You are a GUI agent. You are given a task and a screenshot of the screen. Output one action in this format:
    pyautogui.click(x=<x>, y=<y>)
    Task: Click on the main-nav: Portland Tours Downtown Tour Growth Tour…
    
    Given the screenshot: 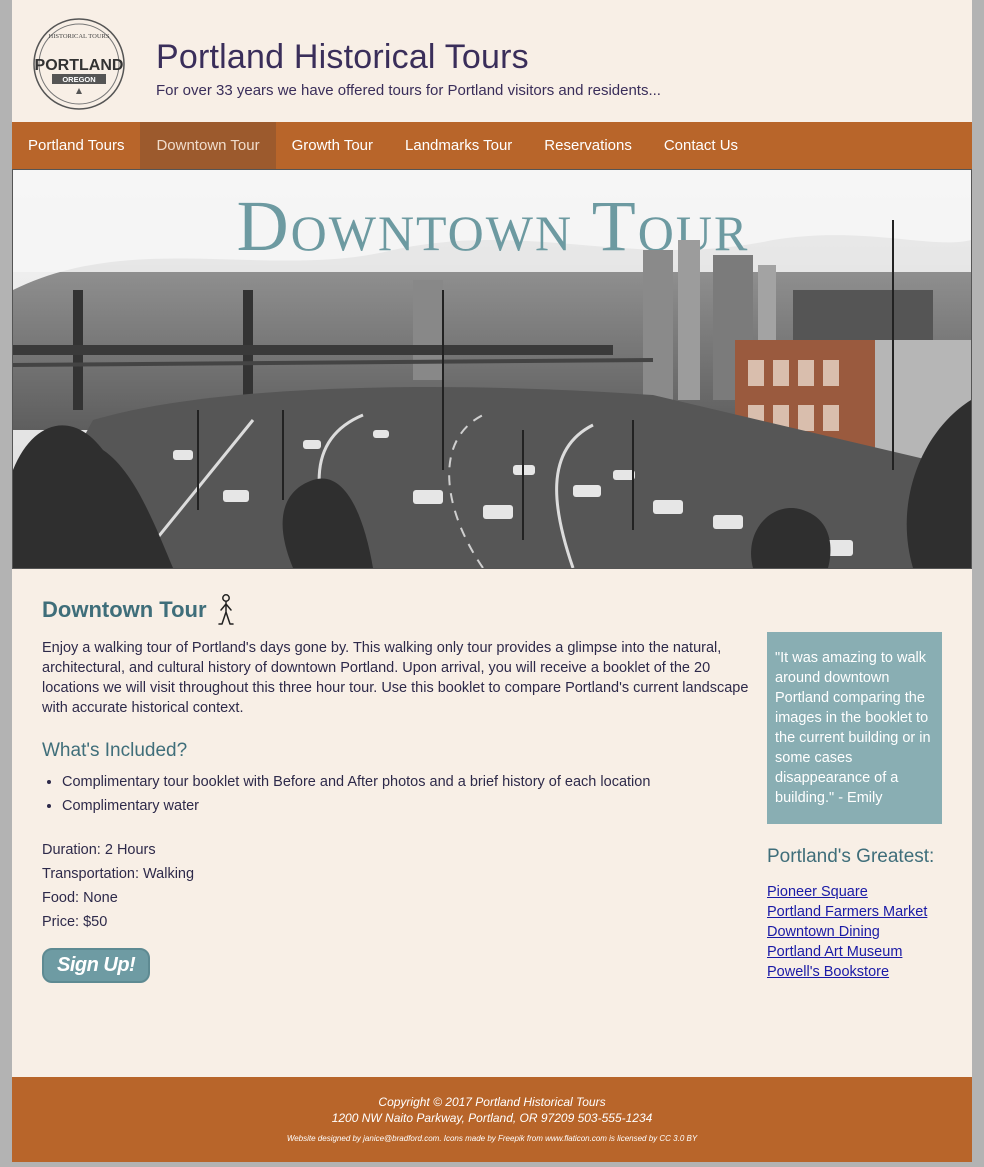 What is the action you would take?
    pyautogui.click(x=492, y=145)
    